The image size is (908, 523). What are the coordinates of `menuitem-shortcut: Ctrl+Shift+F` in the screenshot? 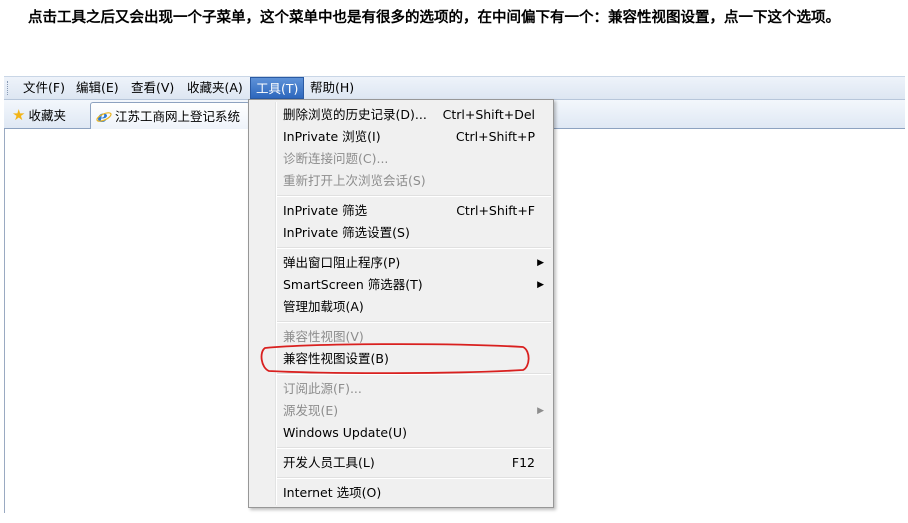 It's located at (495, 210).